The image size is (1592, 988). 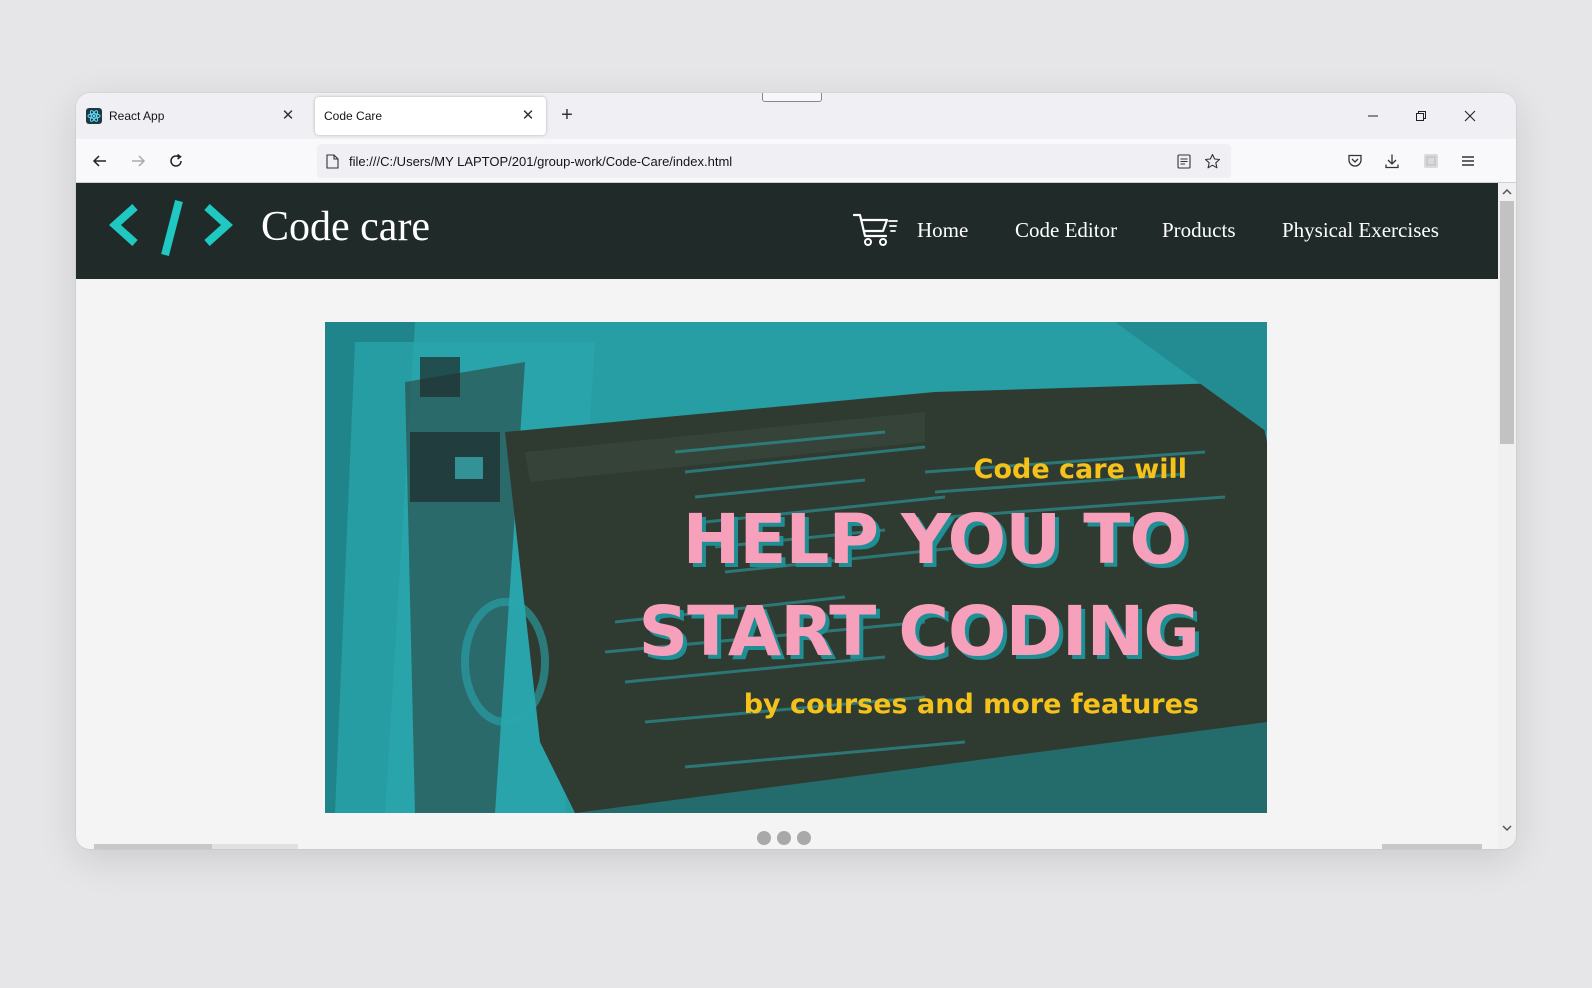 I want to click on code-brackets-icon, so click(x=172, y=227).